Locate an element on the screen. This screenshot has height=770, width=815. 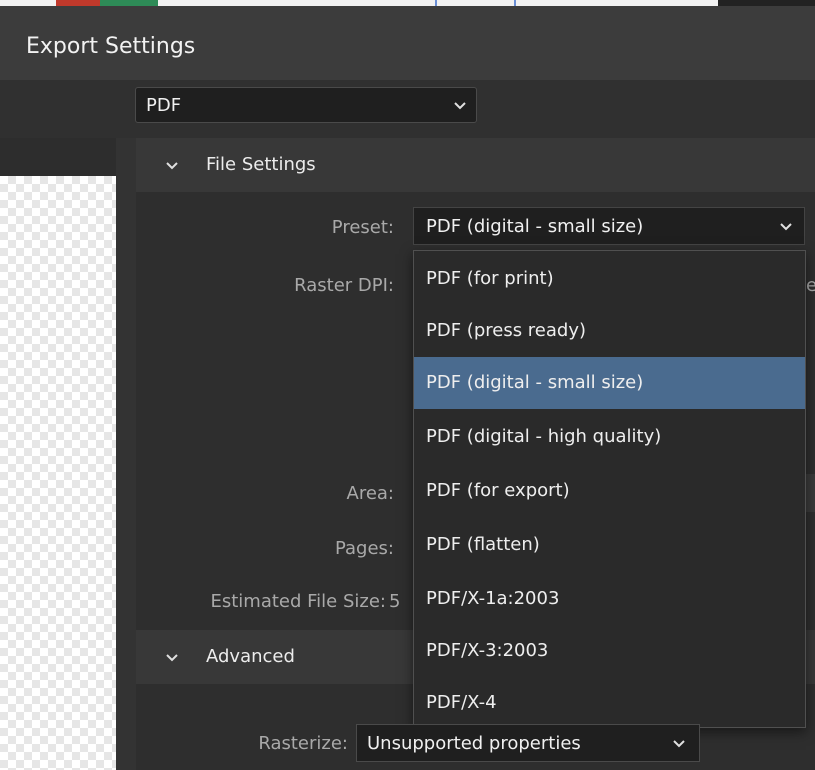
pages-label: Pages: is located at coordinates (364, 548).